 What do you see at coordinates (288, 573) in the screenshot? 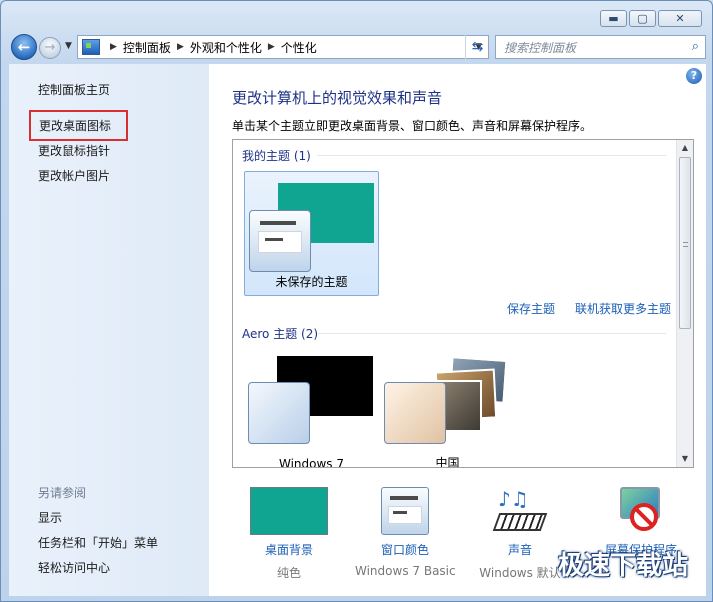
I see `desktop-background-value: 纯色` at bounding box center [288, 573].